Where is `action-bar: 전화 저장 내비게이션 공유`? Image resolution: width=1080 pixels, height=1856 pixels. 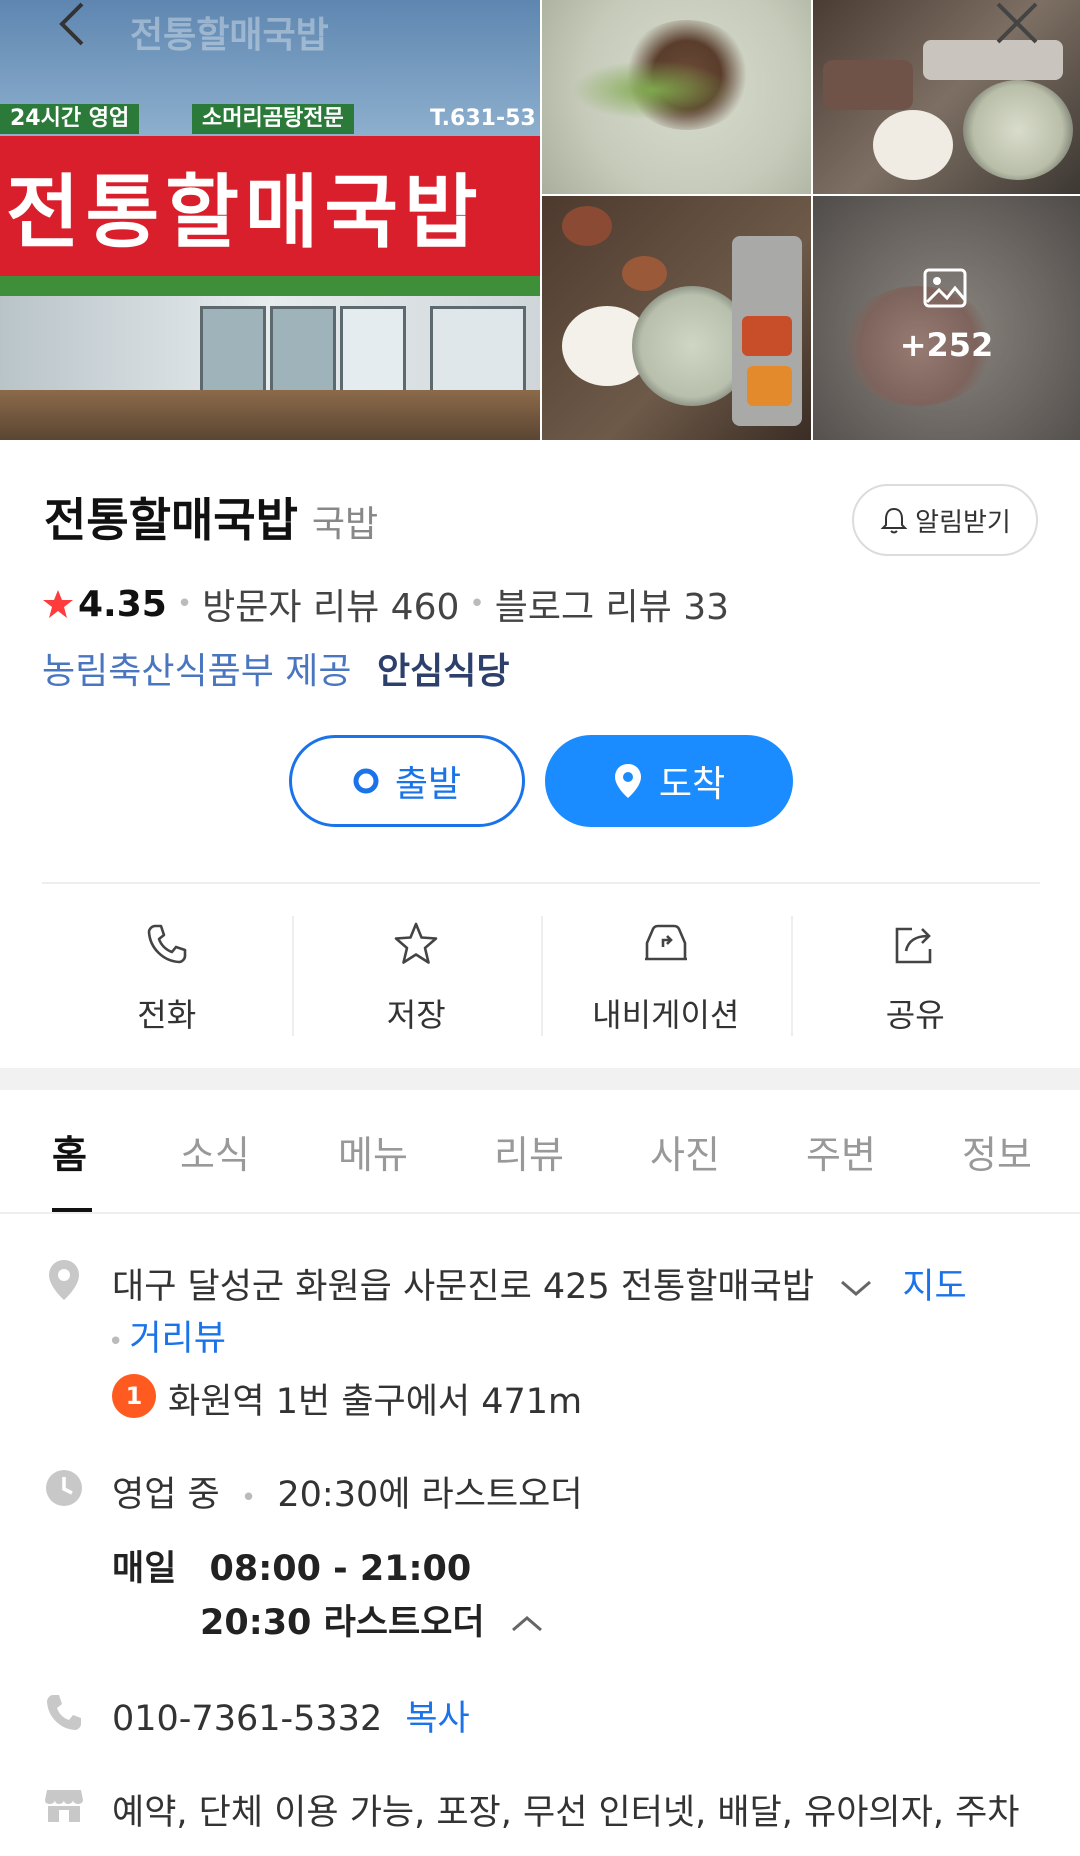
action-bar: 전화 저장 내비게이션 공유 is located at coordinates (541, 976).